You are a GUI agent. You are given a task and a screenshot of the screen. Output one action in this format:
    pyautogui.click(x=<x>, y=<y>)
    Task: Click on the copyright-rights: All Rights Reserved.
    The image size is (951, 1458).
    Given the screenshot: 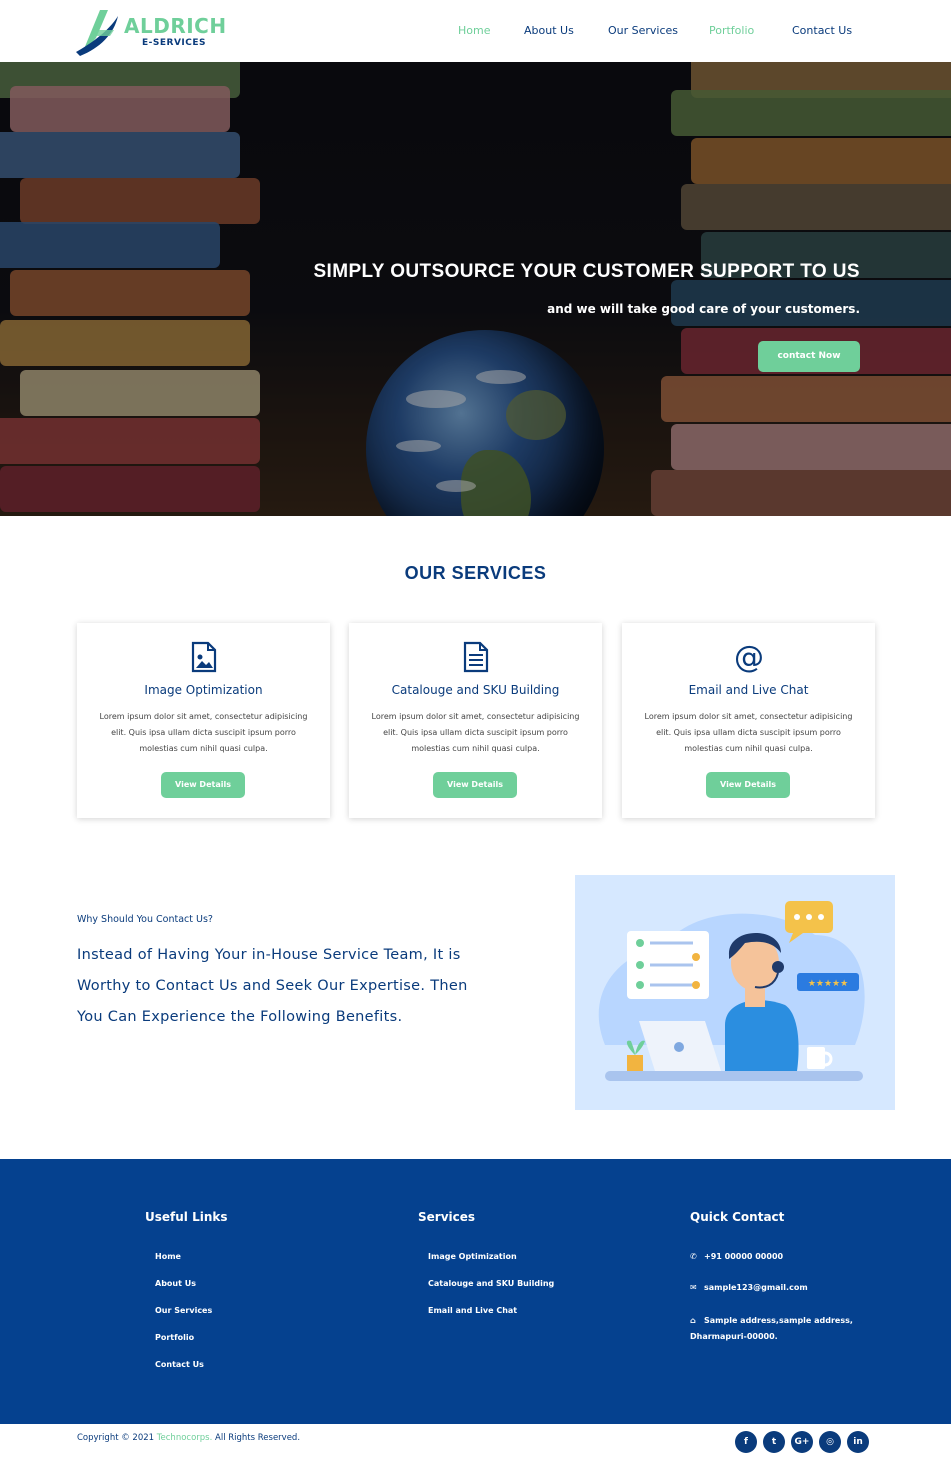 What is the action you would take?
    pyautogui.click(x=258, y=1438)
    